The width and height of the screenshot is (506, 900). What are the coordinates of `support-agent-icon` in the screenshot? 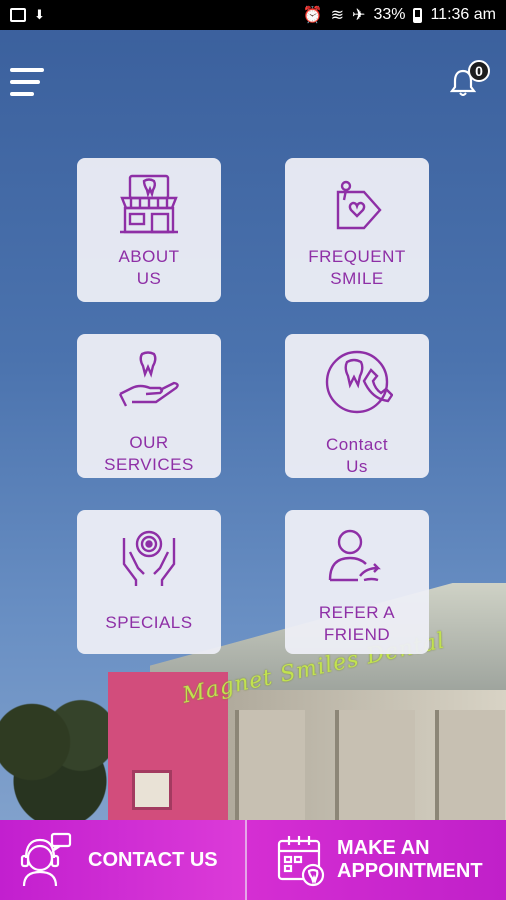 It's located at (46, 859).